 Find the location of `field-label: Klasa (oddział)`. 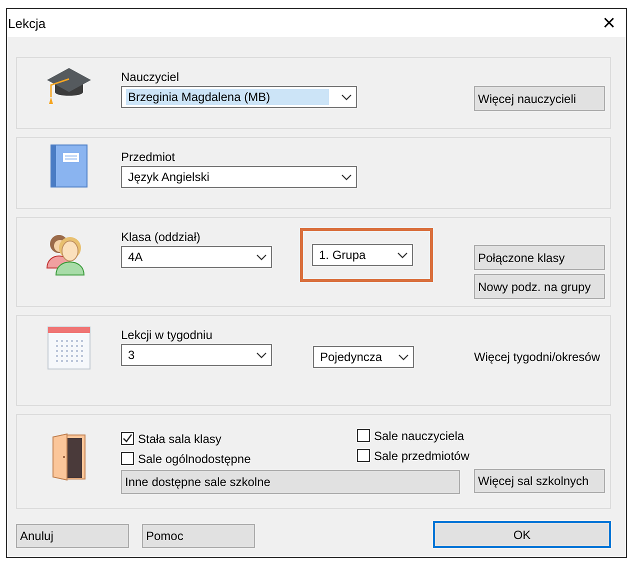

field-label: Klasa (oddział) is located at coordinates (161, 237).